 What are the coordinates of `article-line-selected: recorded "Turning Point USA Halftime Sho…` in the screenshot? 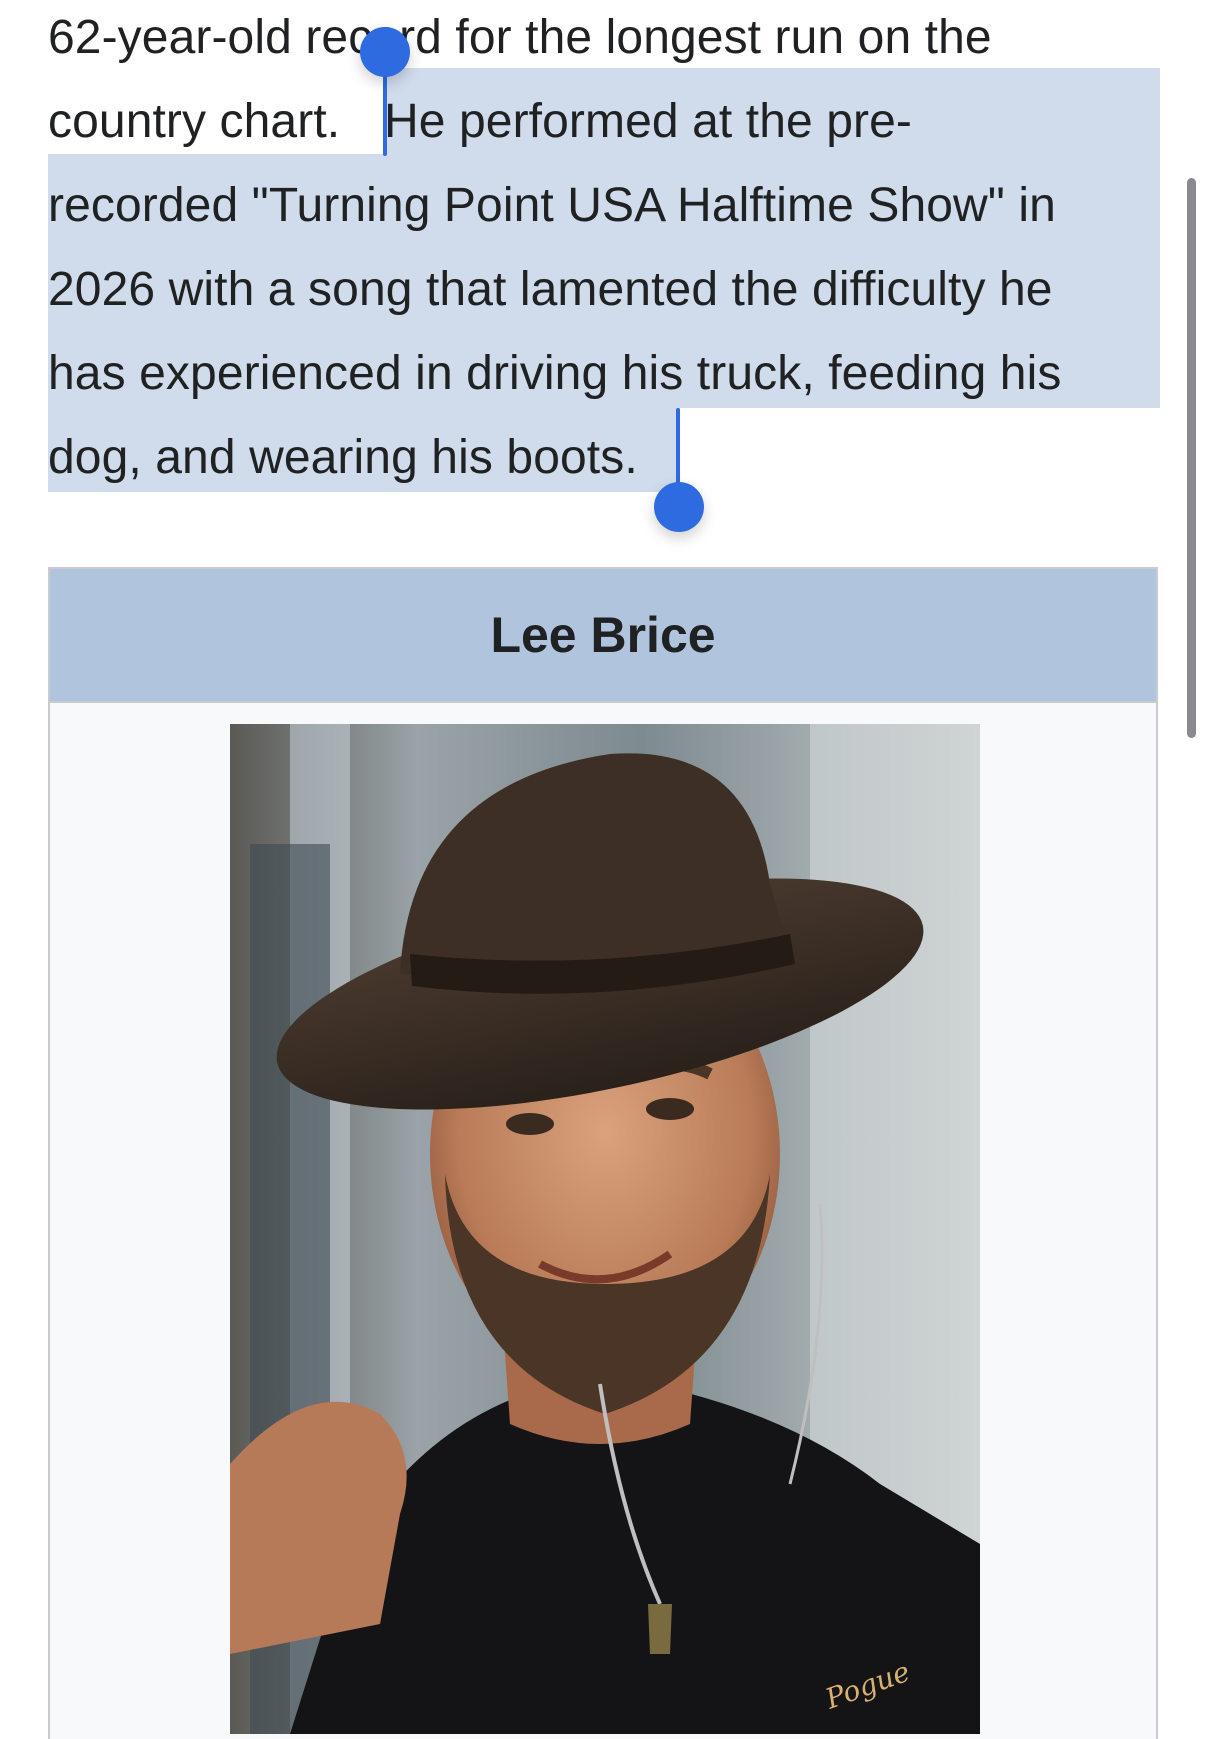 It's located at (552, 205).